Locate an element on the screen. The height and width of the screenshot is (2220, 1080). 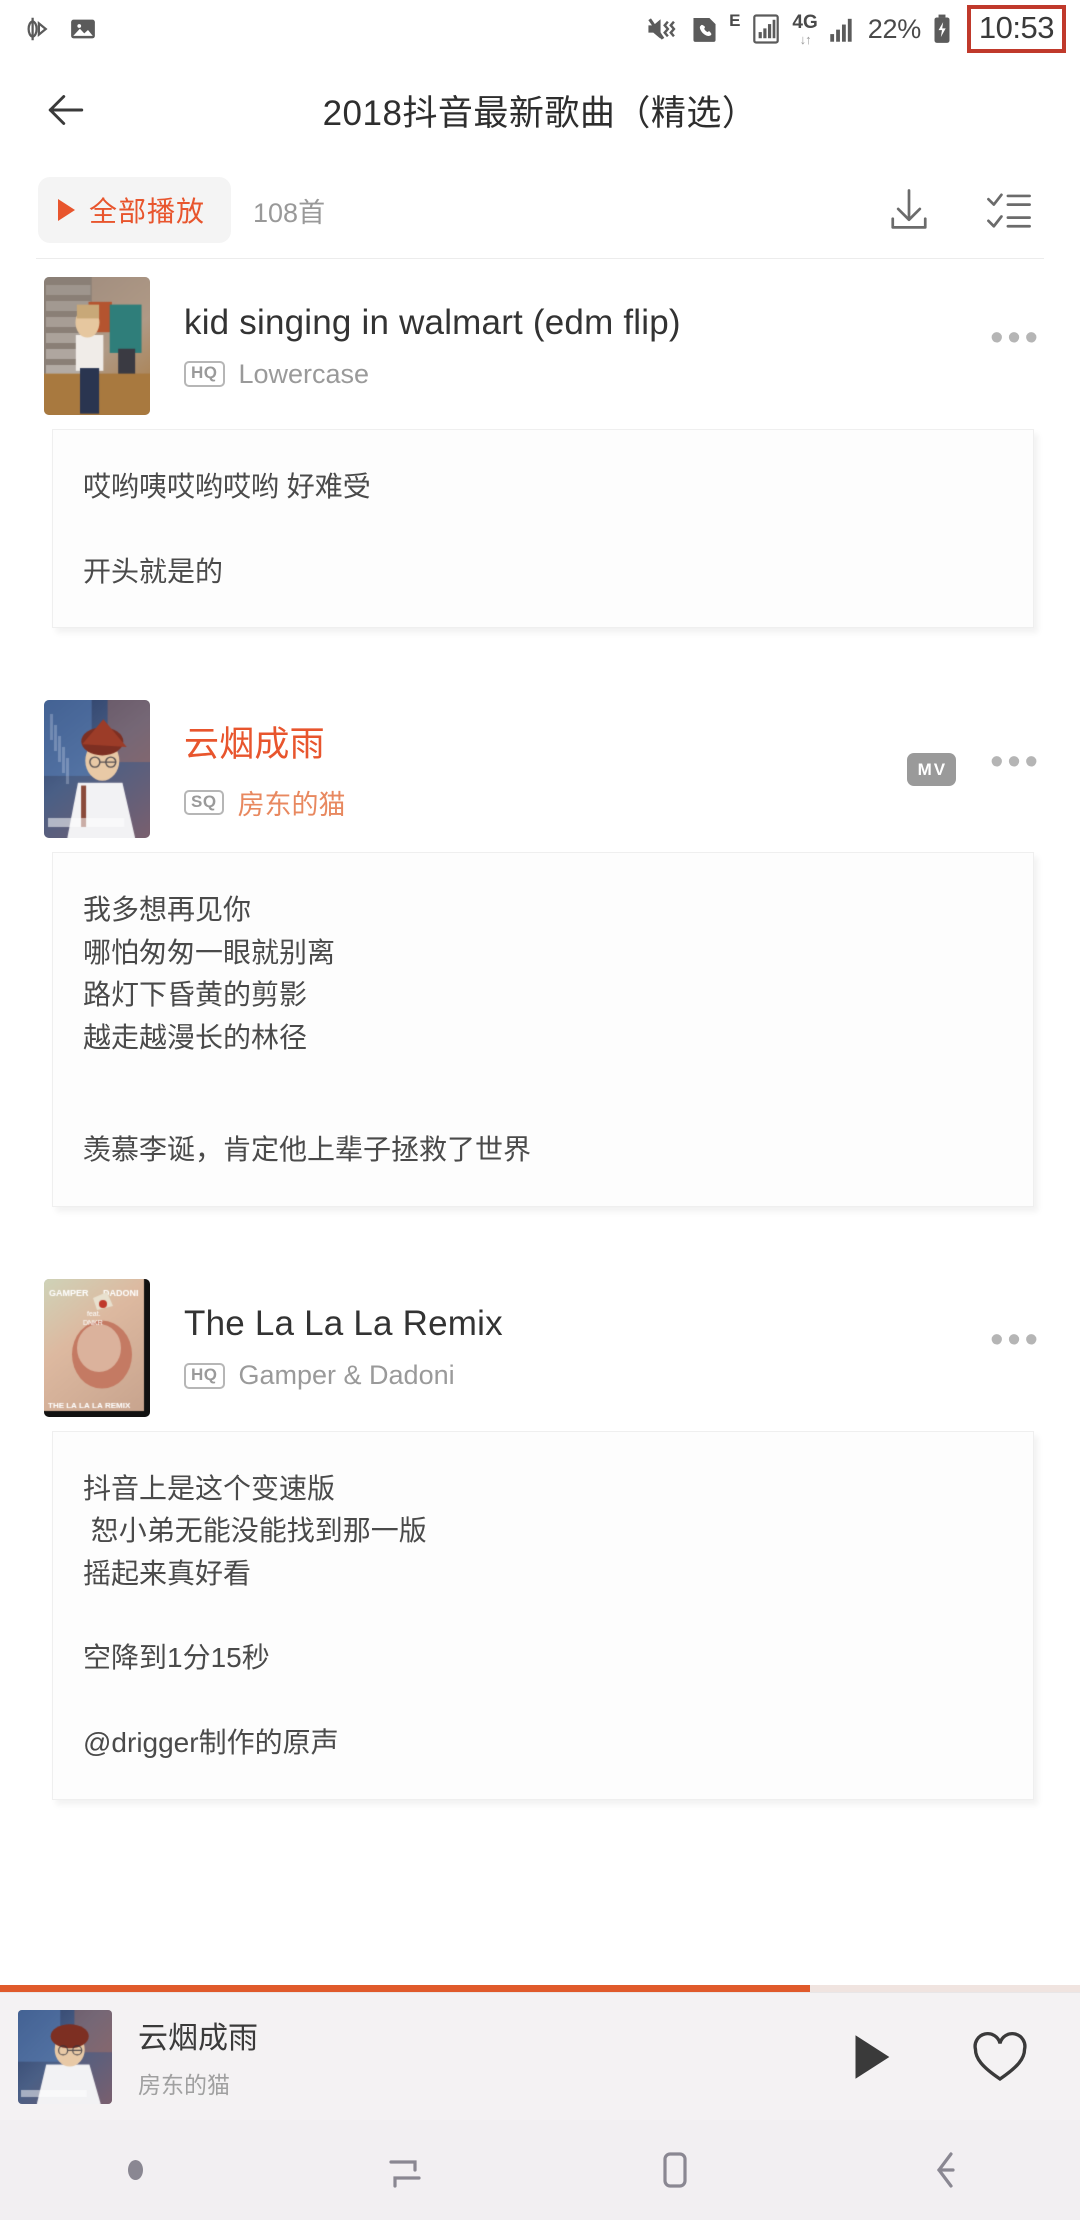
back-button is located at coordinates (66, 110).